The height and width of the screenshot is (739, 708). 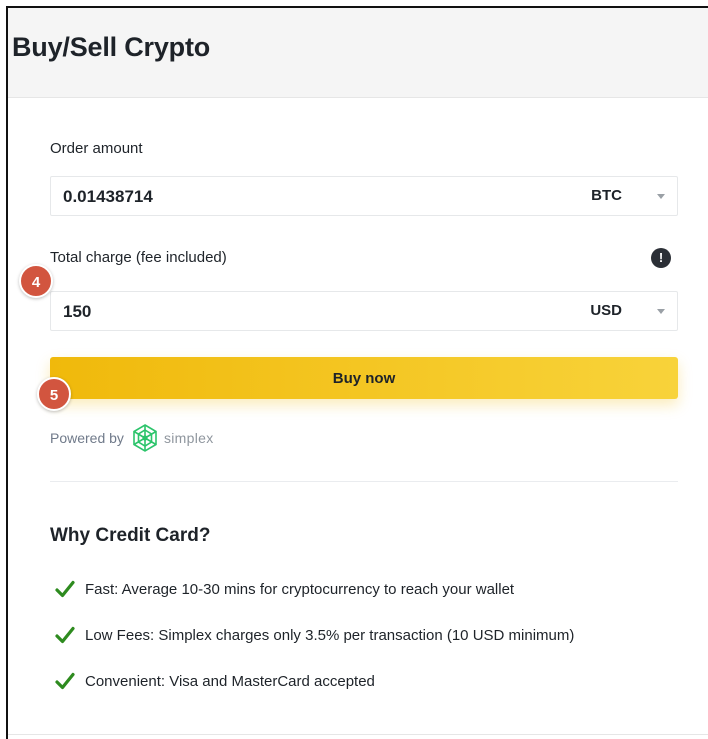 What do you see at coordinates (188, 438) in the screenshot?
I see `simplex-brand-text: simplex` at bounding box center [188, 438].